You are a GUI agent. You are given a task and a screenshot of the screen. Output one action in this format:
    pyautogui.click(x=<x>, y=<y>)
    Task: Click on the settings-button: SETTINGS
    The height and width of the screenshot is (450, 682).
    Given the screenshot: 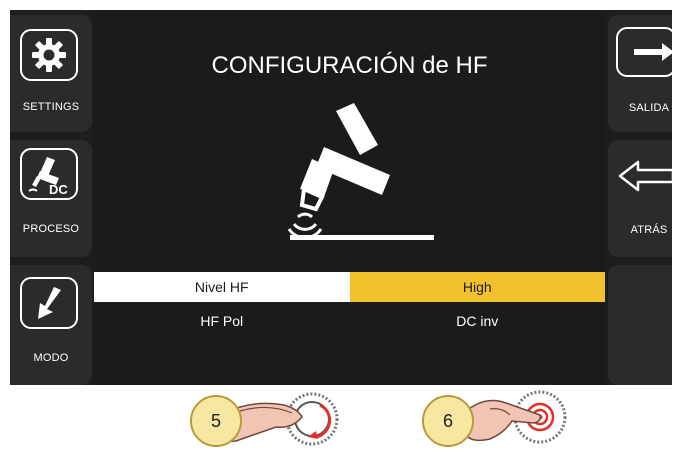 What is the action you would take?
    pyautogui.click(x=51, y=73)
    